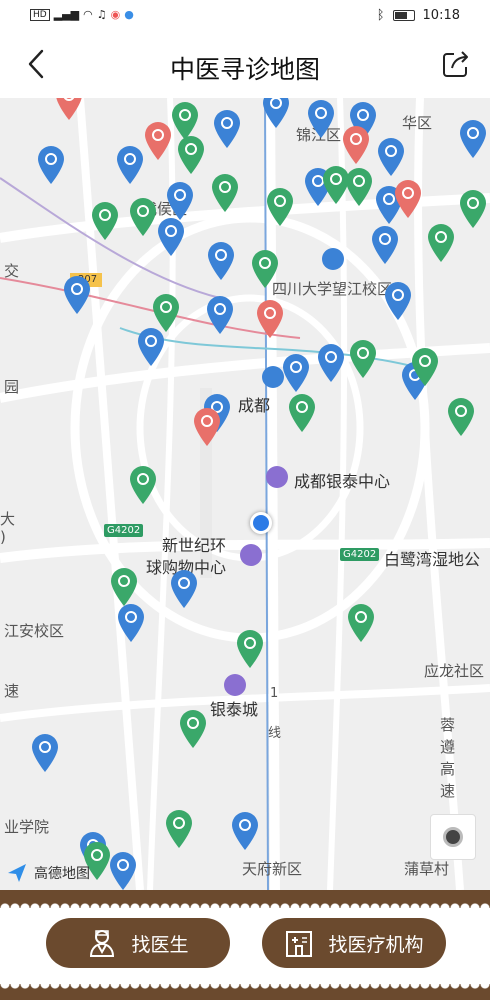 This screenshot has height=1000, width=490. Describe the element at coordinates (441, 15) in the screenshot. I see `status-time: 10:18` at that location.